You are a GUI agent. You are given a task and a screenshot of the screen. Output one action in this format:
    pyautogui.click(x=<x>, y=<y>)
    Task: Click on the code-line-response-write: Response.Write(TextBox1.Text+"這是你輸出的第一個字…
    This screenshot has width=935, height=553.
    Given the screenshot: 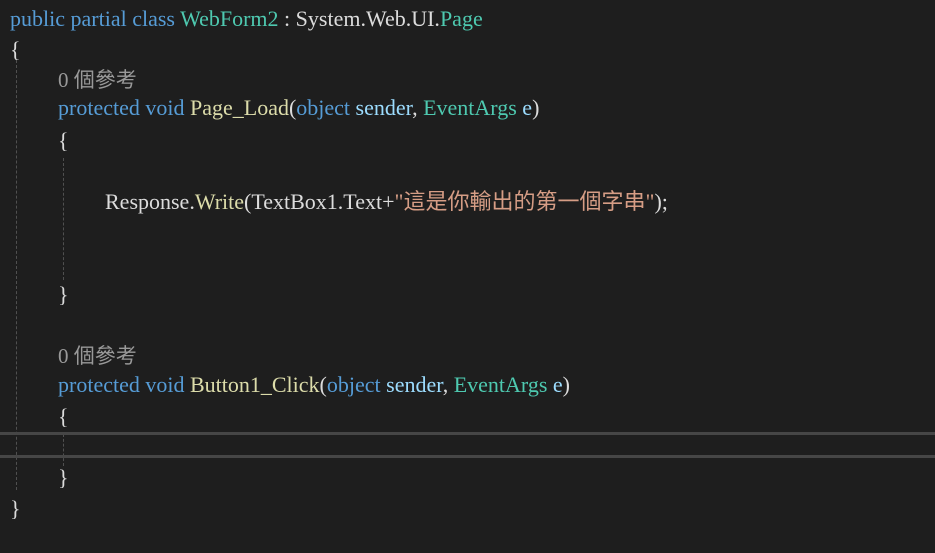 What is the action you would take?
    pyautogui.click(x=386, y=202)
    